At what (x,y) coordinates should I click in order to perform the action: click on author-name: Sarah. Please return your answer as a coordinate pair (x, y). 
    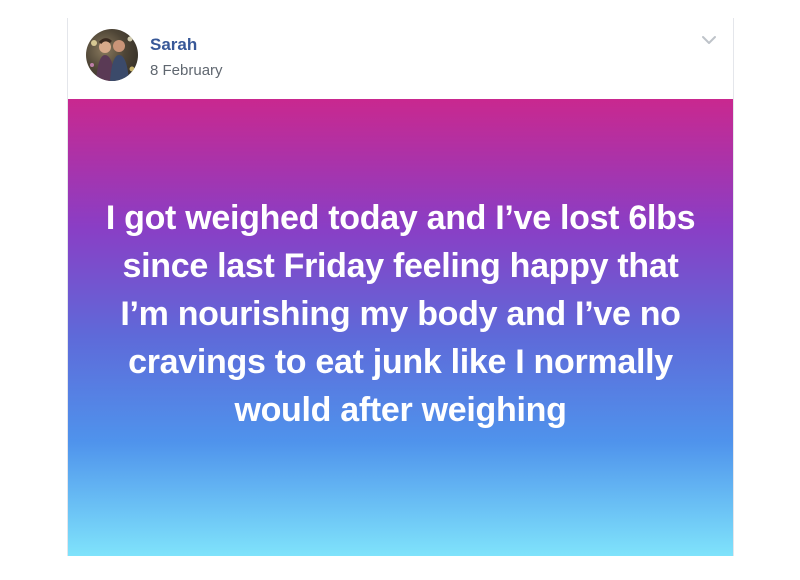
    Looking at the image, I should click on (173, 45).